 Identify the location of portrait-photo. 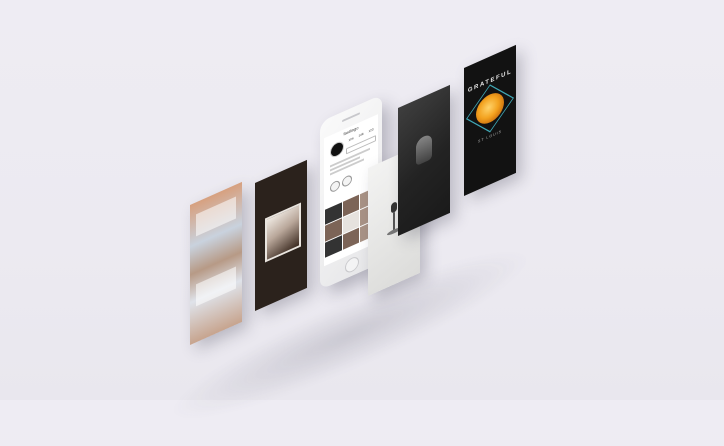
(283, 232).